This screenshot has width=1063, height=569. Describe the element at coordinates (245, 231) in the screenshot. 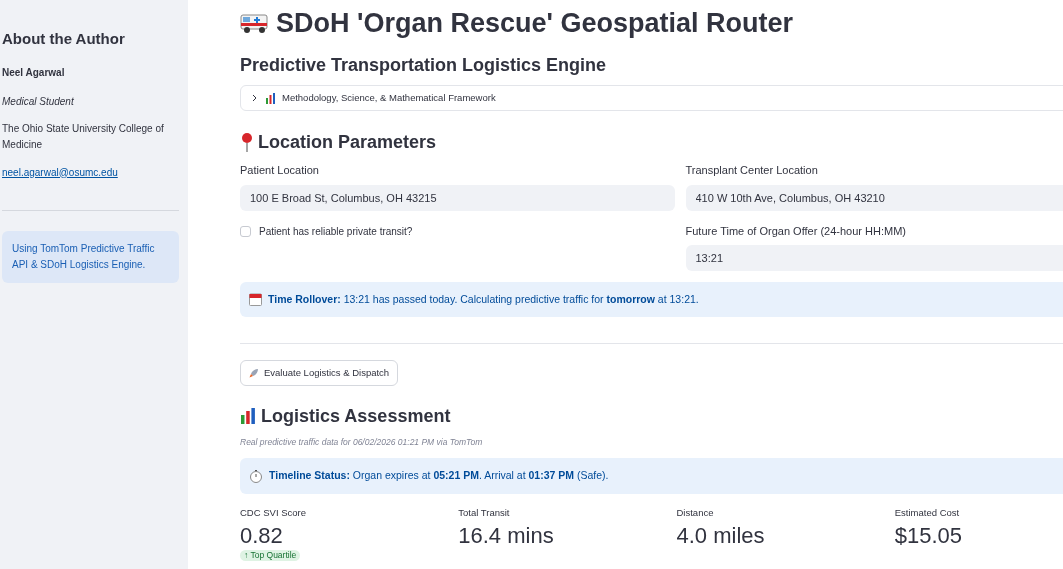

I see `checkbox` at that location.